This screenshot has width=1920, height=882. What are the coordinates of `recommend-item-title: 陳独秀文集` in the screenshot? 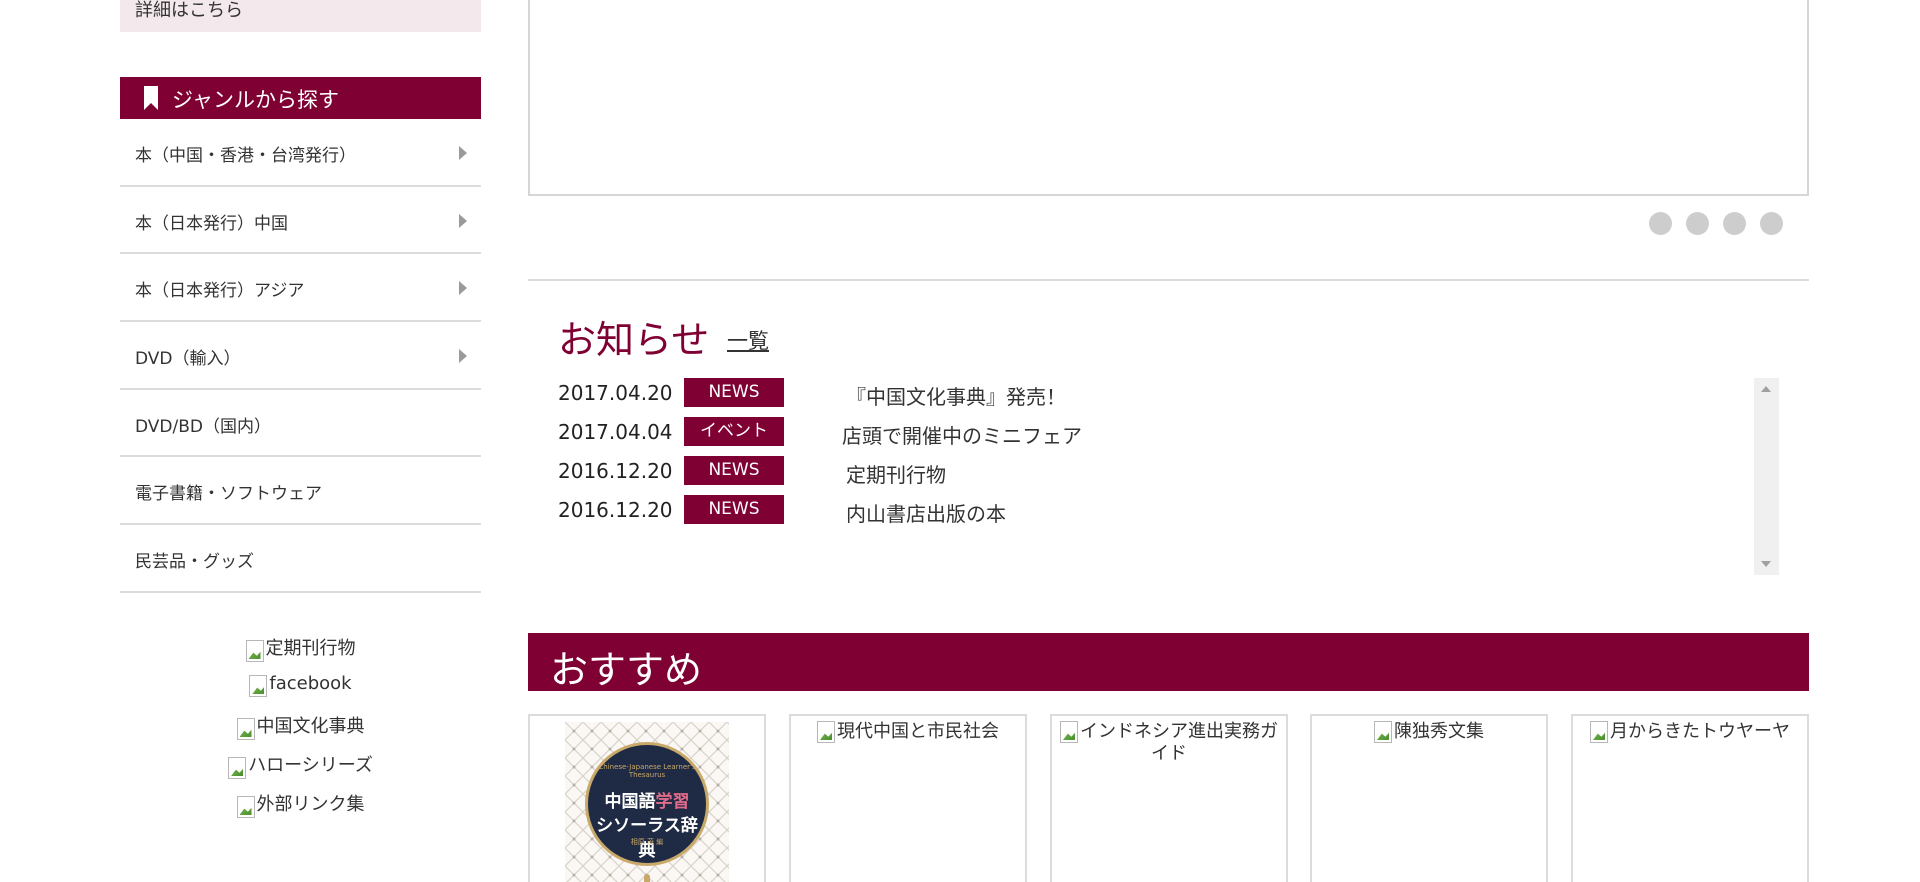 It's located at (1439, 731).